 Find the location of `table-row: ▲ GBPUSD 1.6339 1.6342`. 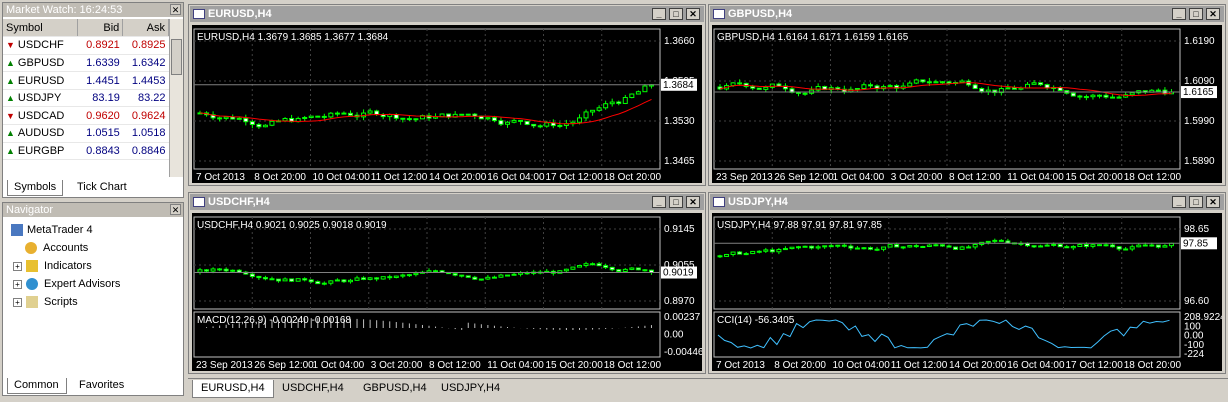

table-row: ▲ GBPUSD 1.6339 1.6342 is located at coordinates (86, 63).